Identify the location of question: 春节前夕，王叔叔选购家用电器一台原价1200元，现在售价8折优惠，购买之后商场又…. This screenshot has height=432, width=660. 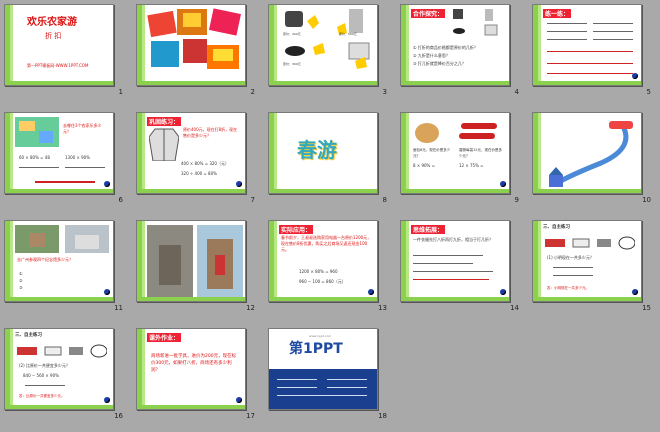
(326, 243).